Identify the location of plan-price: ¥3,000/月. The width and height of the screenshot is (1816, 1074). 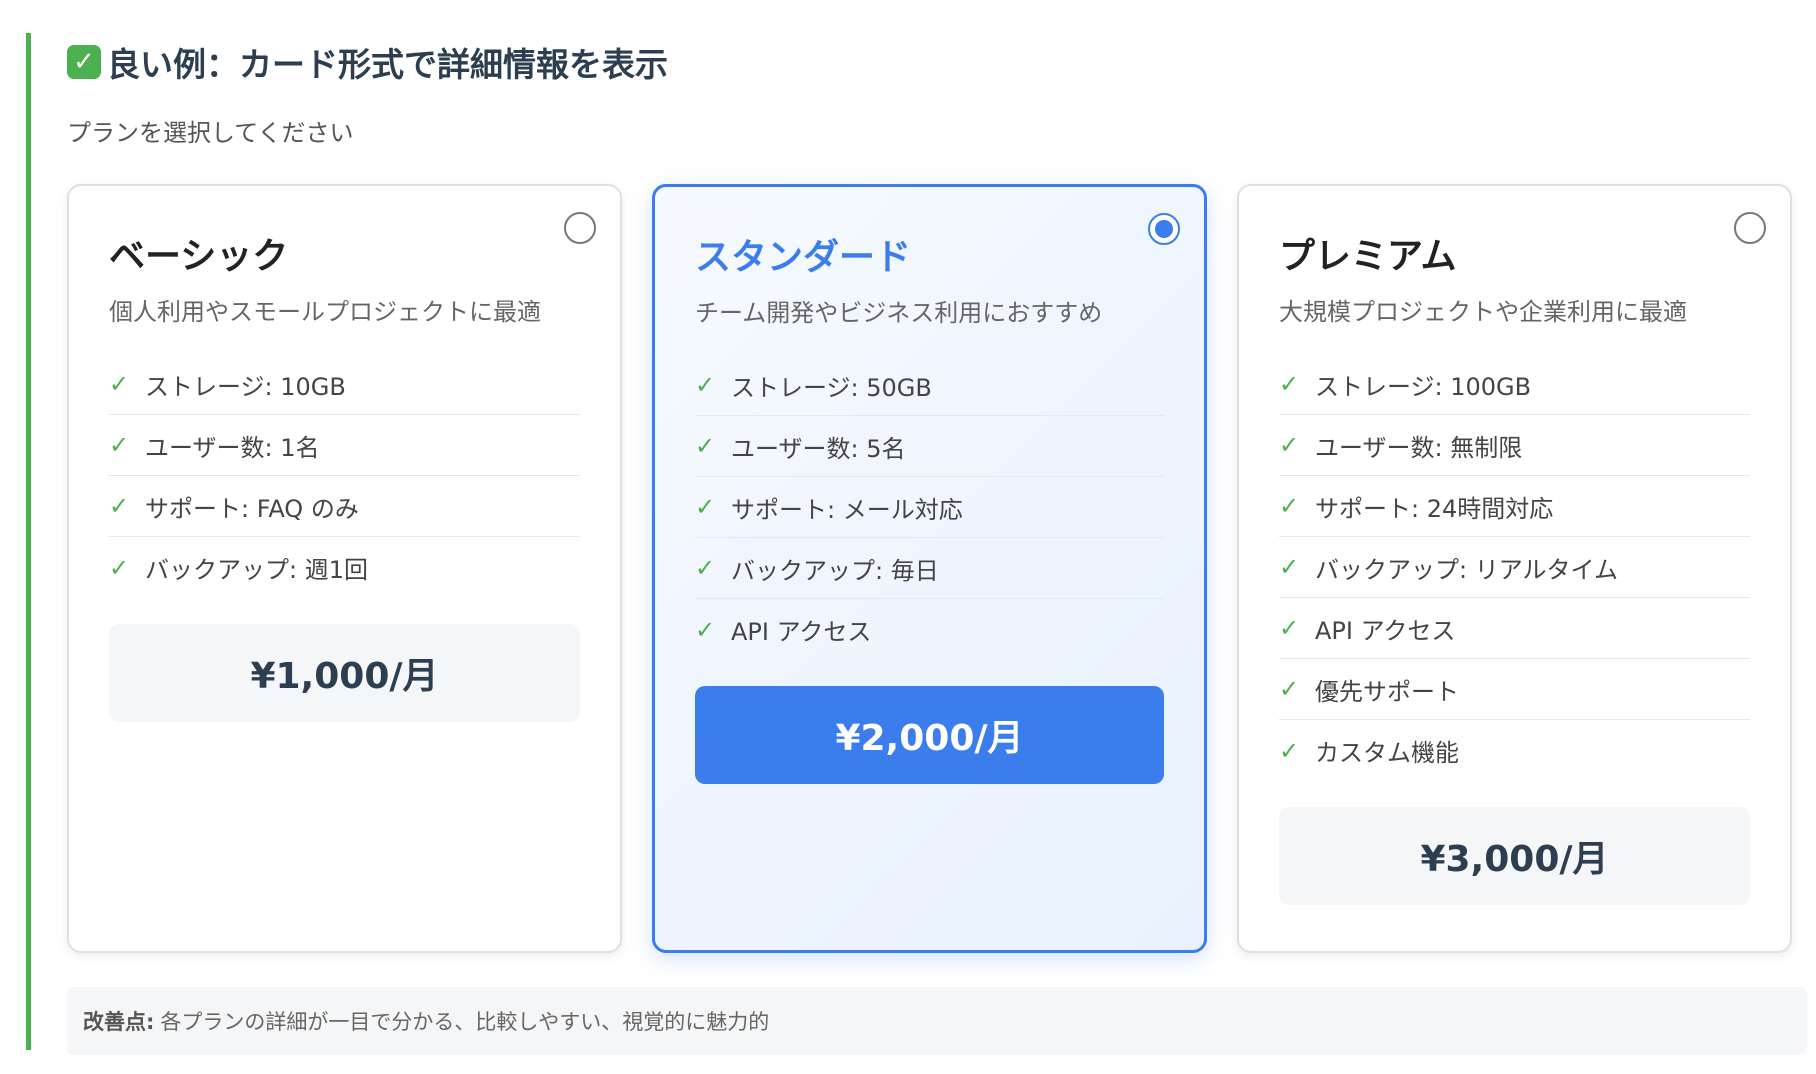
(1514, 856).